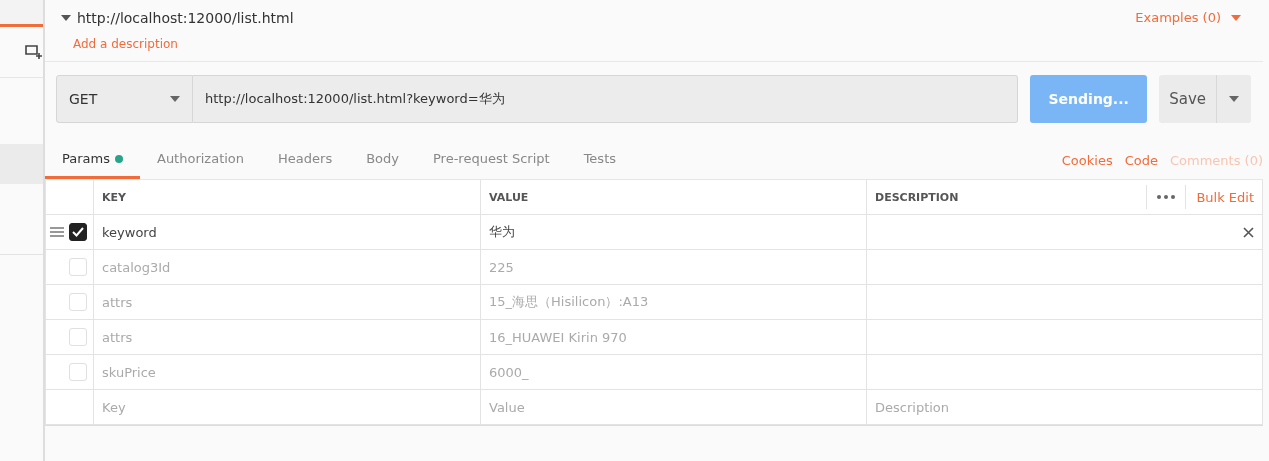 This screenshot has height=461, width=1269. Describe the element at coordinates (21, 13) in the screenshot. I see `sidebar-tab` at that location.